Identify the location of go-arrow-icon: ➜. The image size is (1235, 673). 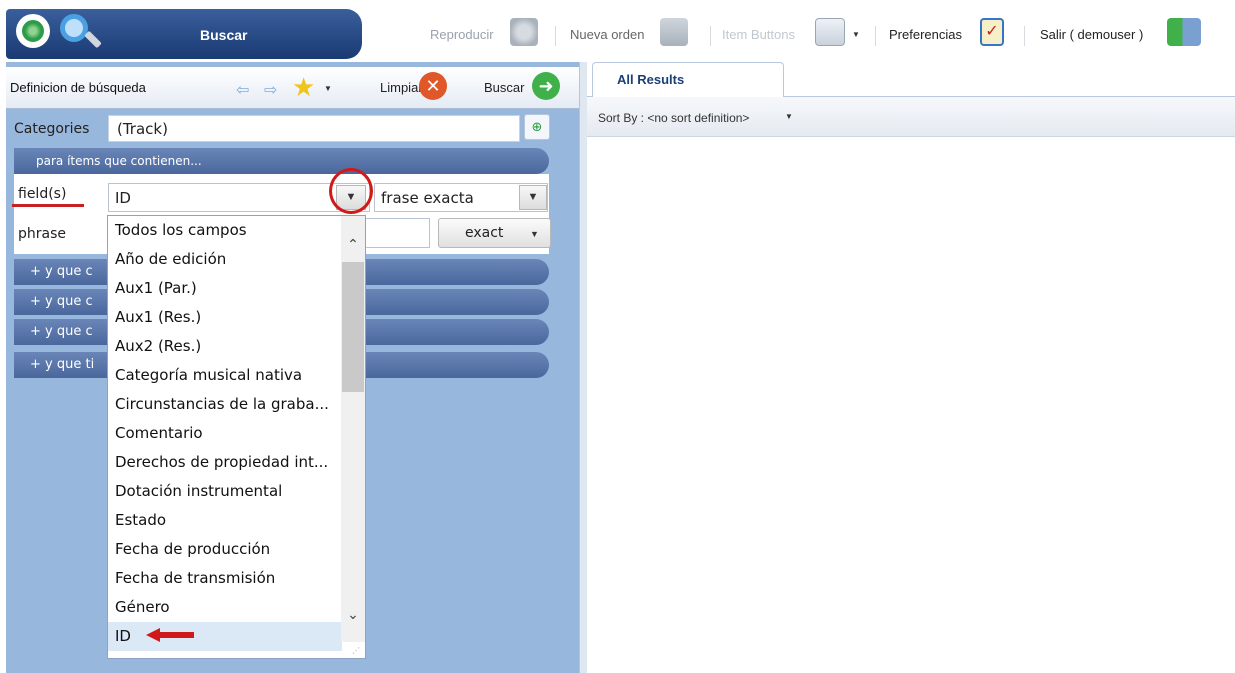
(546, 86).